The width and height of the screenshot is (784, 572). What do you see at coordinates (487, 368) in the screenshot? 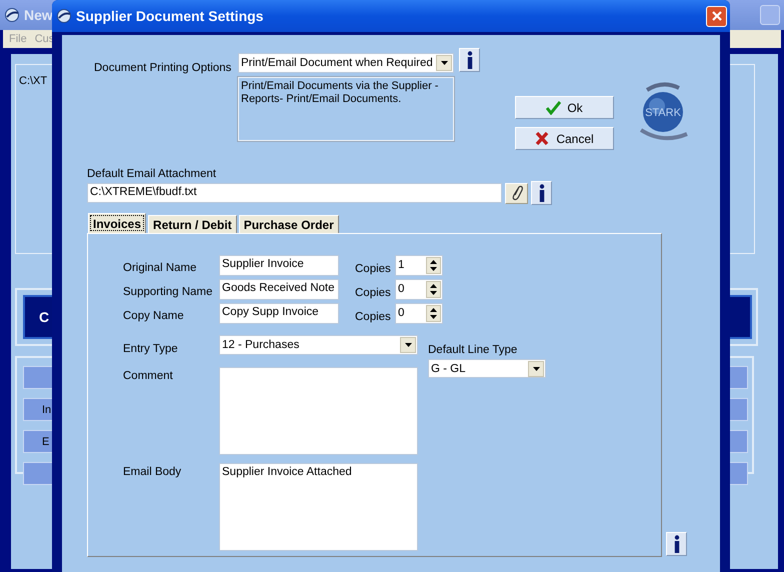
I see `dropdown: G - GL` at bounding box center [487, 368].